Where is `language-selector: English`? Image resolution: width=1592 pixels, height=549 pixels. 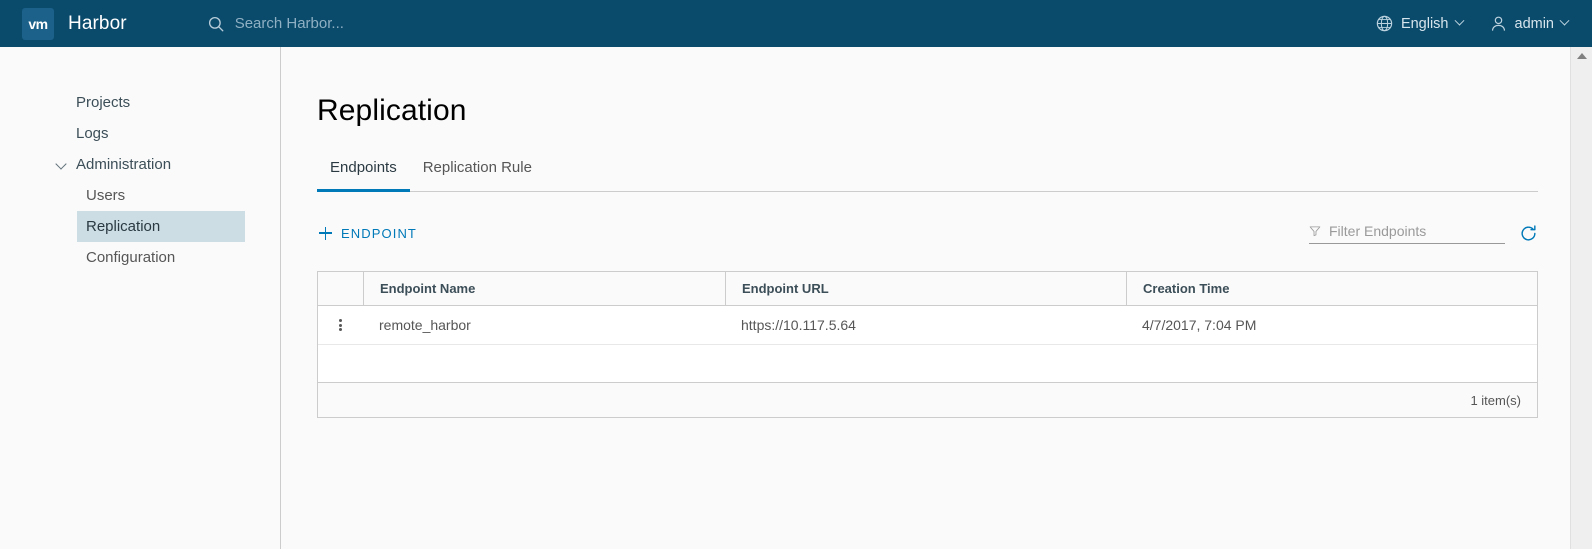
language-selector: English is located at coordinates (1419, 23).